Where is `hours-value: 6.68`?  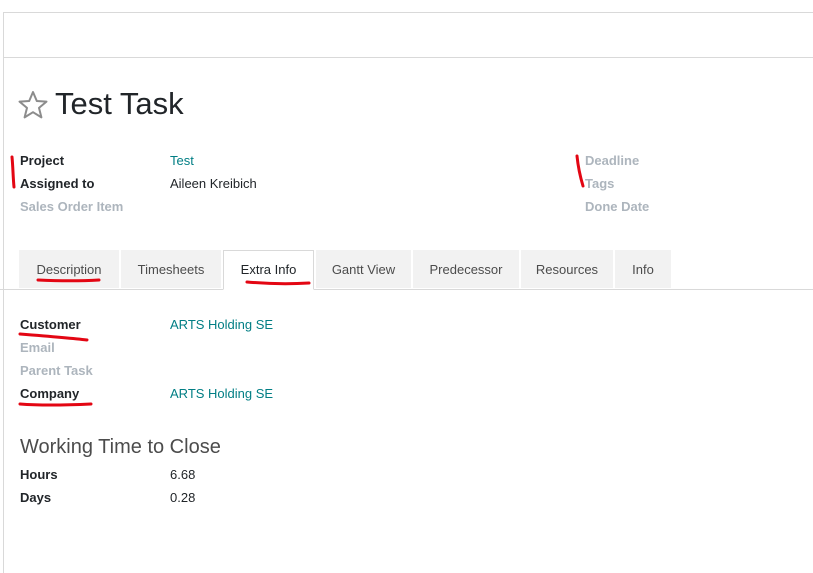
hours-value: 6.68 is located at coordinates (183, 474).